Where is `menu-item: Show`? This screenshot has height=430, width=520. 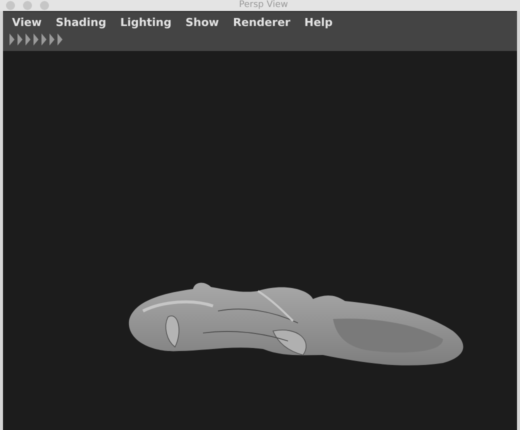 menu-item: Show is located at coordinates (202, 22).